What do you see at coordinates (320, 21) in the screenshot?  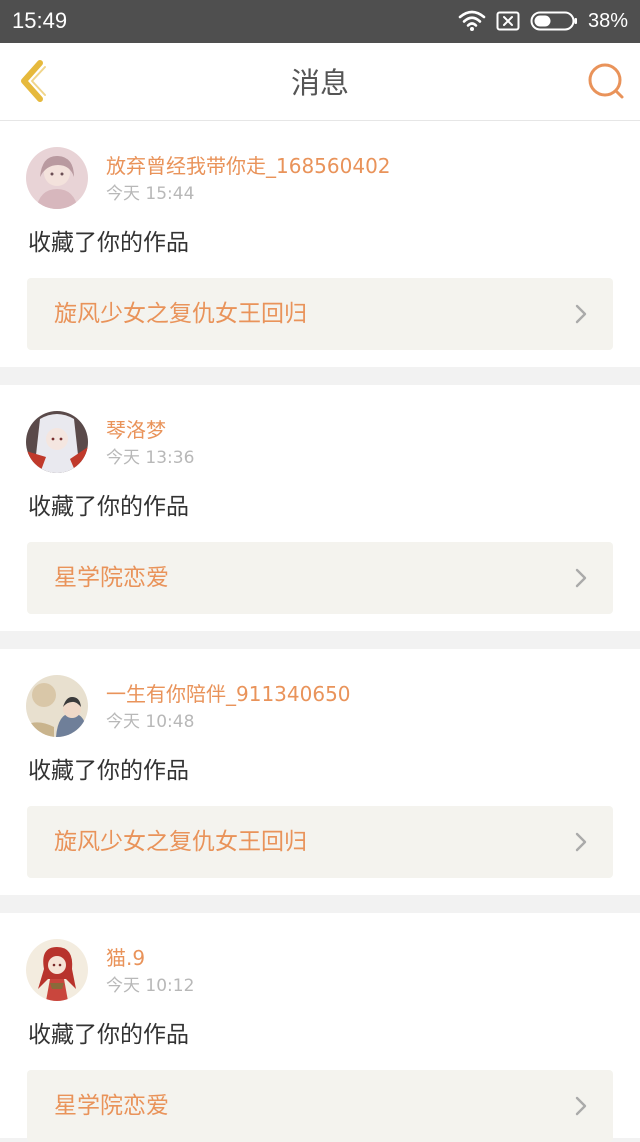 I see `status-bar: 15:49 38%` at bounding box center [320, 21].